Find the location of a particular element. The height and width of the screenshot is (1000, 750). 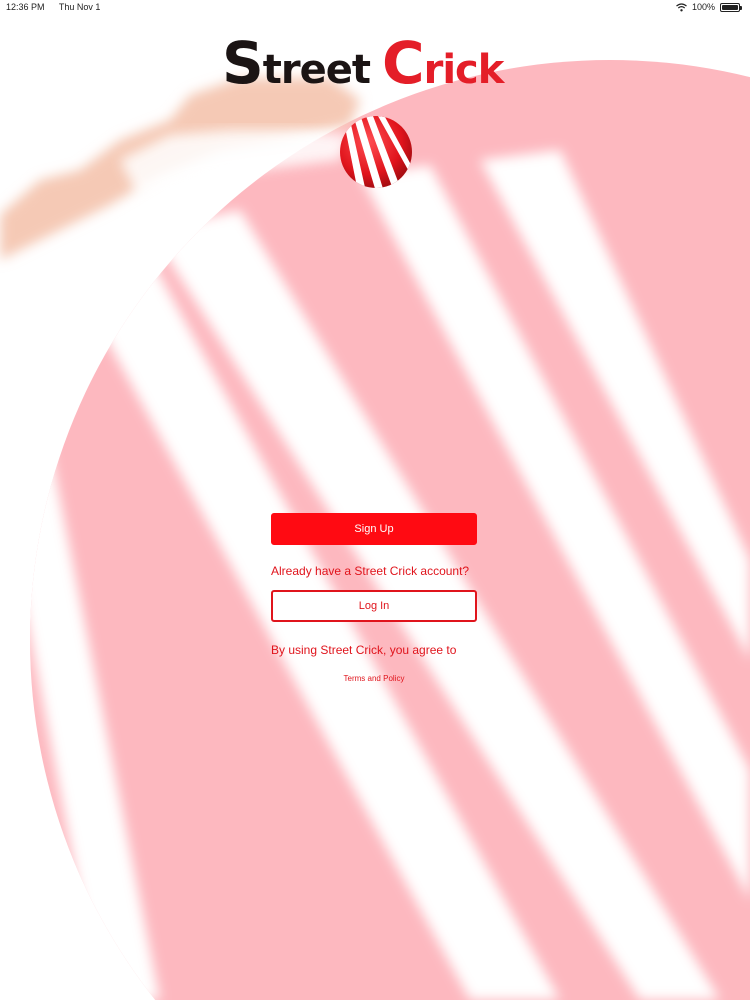

status-left: 12:36 PM Thu Nov 1 is located at coordinates (59, 7).